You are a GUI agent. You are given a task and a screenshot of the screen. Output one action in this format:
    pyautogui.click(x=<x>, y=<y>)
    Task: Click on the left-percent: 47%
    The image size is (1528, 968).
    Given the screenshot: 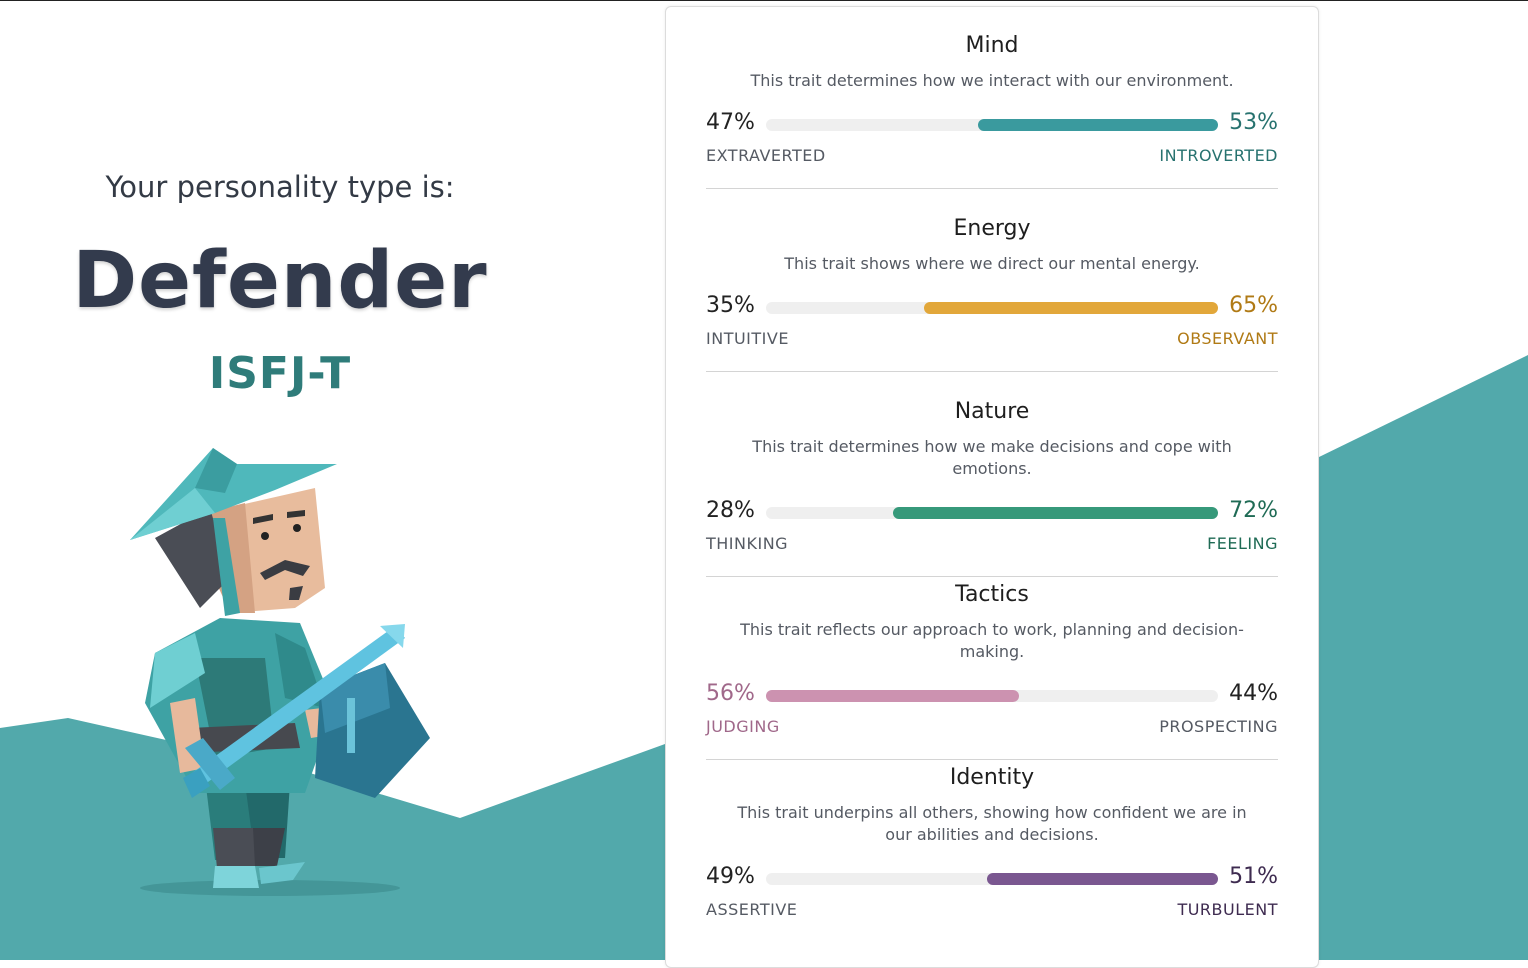 What is the action you would take?
    pyautogui.click(x=730, y=122)
    